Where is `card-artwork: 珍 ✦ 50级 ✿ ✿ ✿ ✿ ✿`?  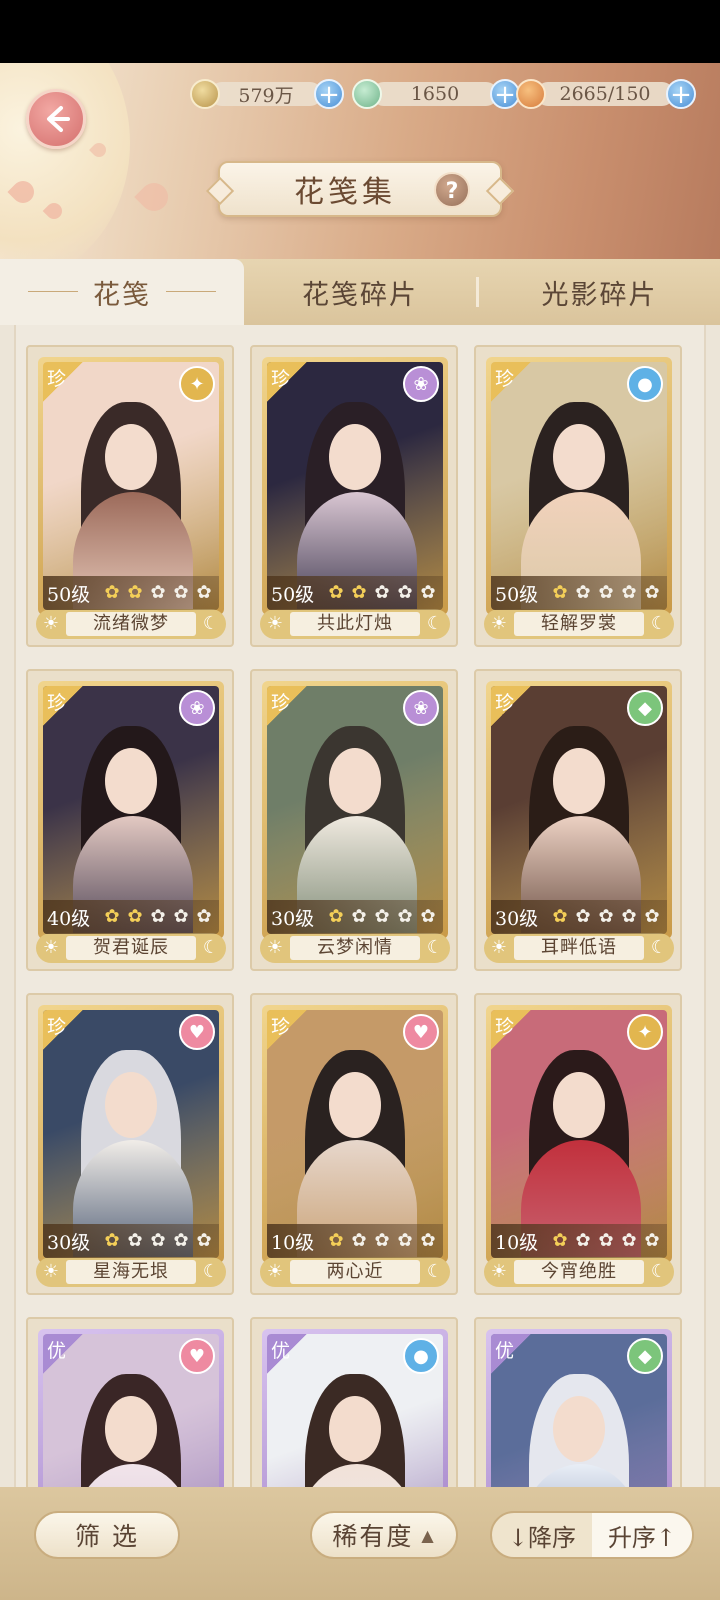 card-artwork: 珍 ✦ 50级 ✿ ✿ ✿ ✿ ✿ is located at coordinates (131, 486).